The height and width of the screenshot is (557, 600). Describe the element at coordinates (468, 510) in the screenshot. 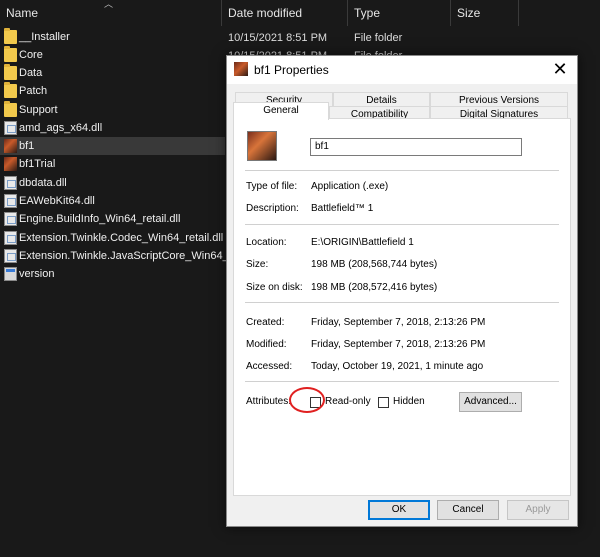

I see `cancel-button: Cancel` at that location.